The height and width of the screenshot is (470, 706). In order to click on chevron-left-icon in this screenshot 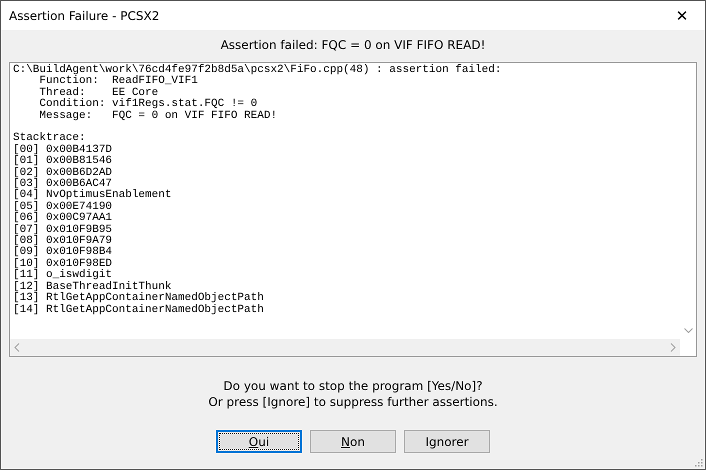, I will do `click(17, 347)`.